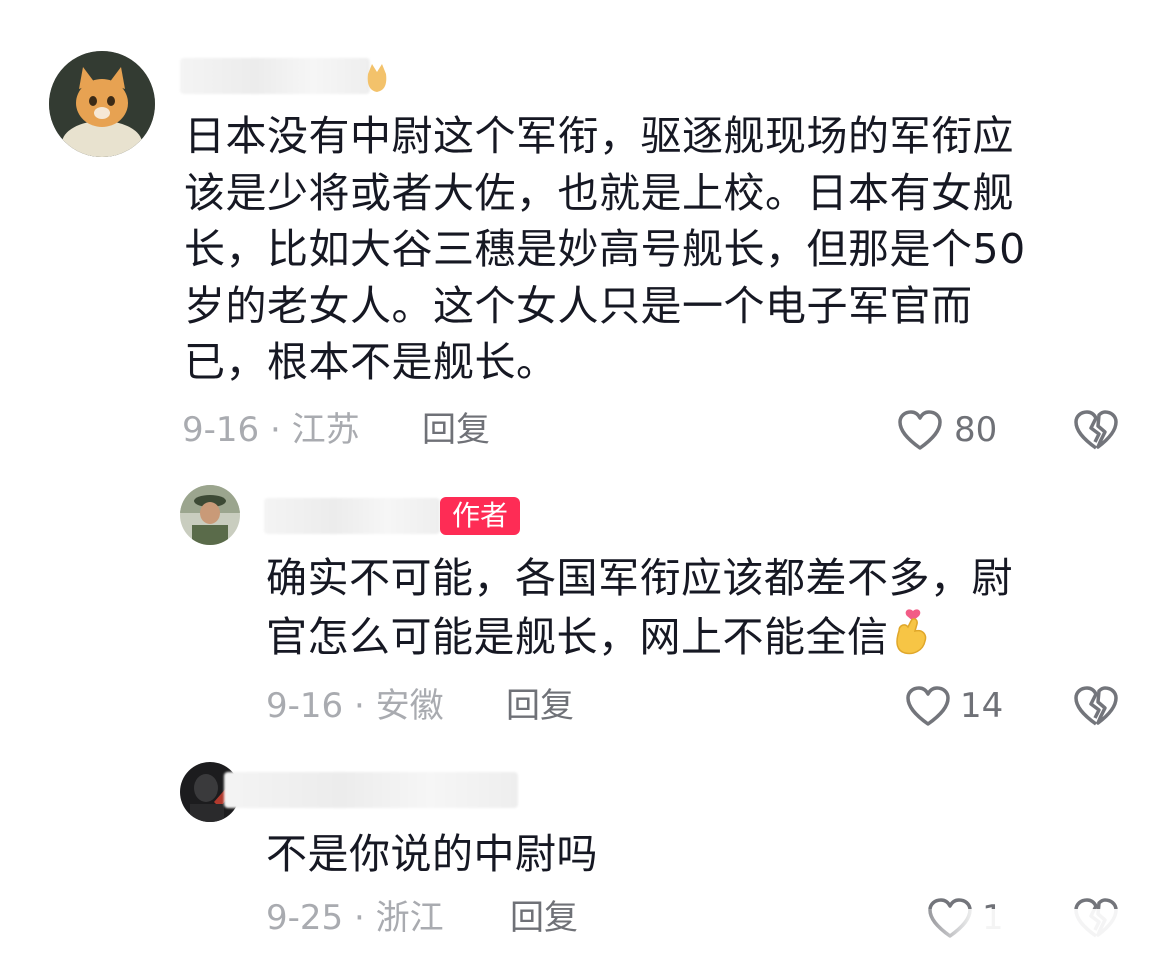  Describe the element at coordinates (639, 607) in the screenshot. I see `comment-text: 确实不可能，各国军衔应该都差不多，尉 官怎么可能是舰长，网上不能全信` at that location.